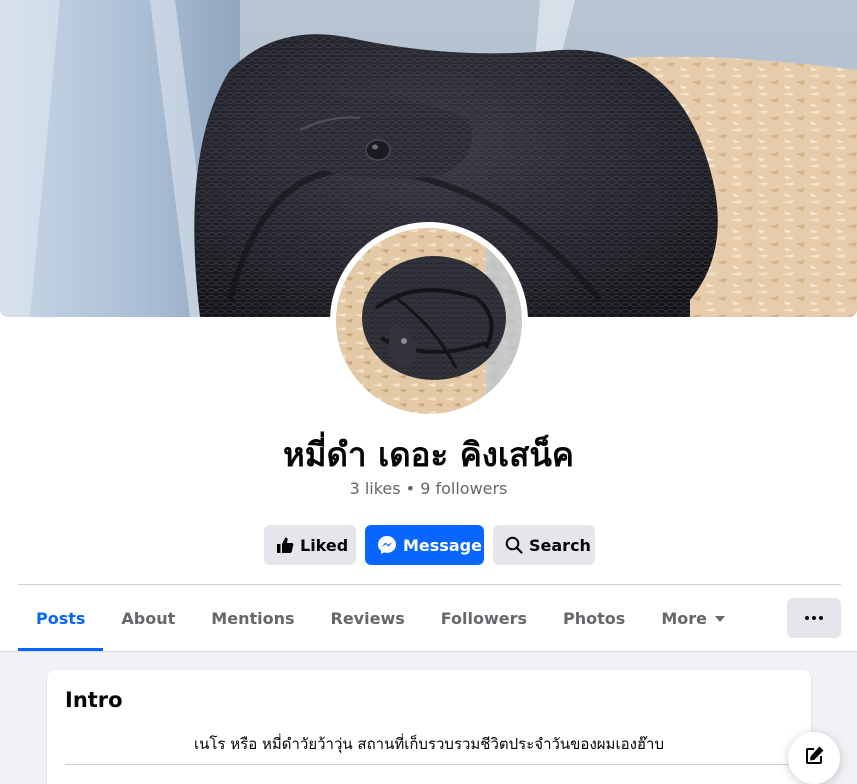  I want to click on compose-button, so click(814, 758).